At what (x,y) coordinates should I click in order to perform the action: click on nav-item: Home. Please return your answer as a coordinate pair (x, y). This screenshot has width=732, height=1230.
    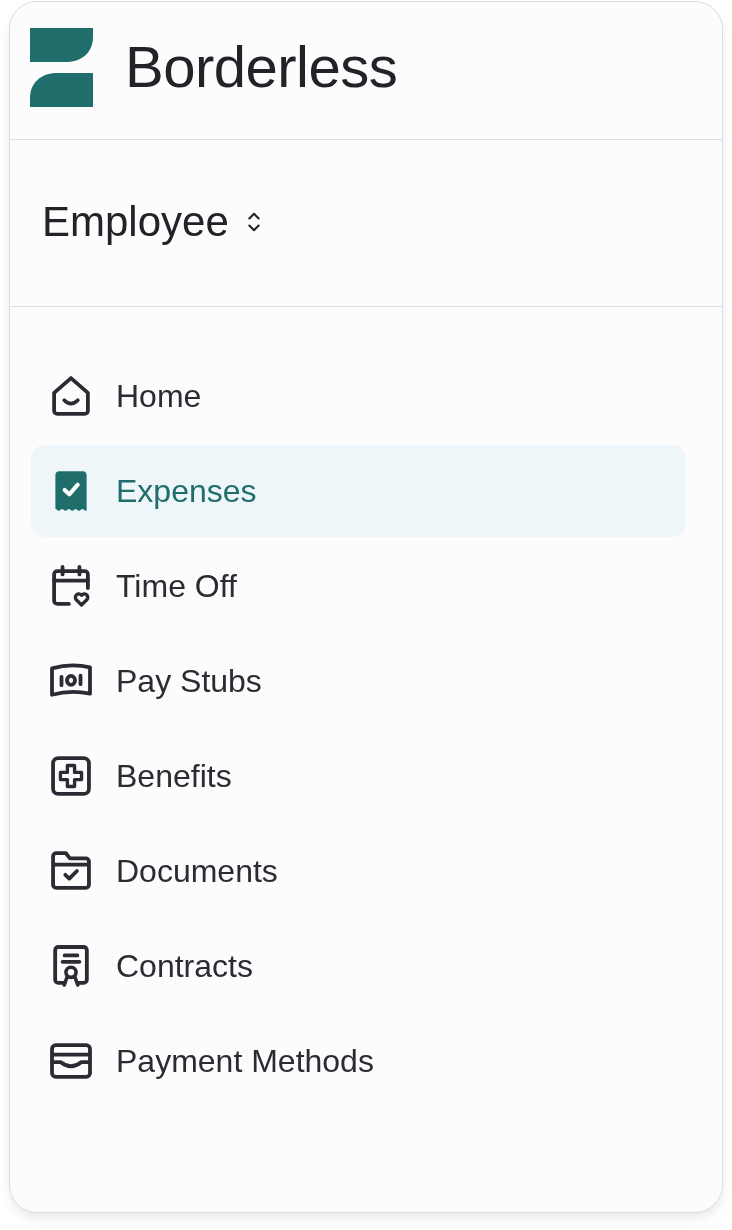
    Looking at the image, I should click on (358, 396).